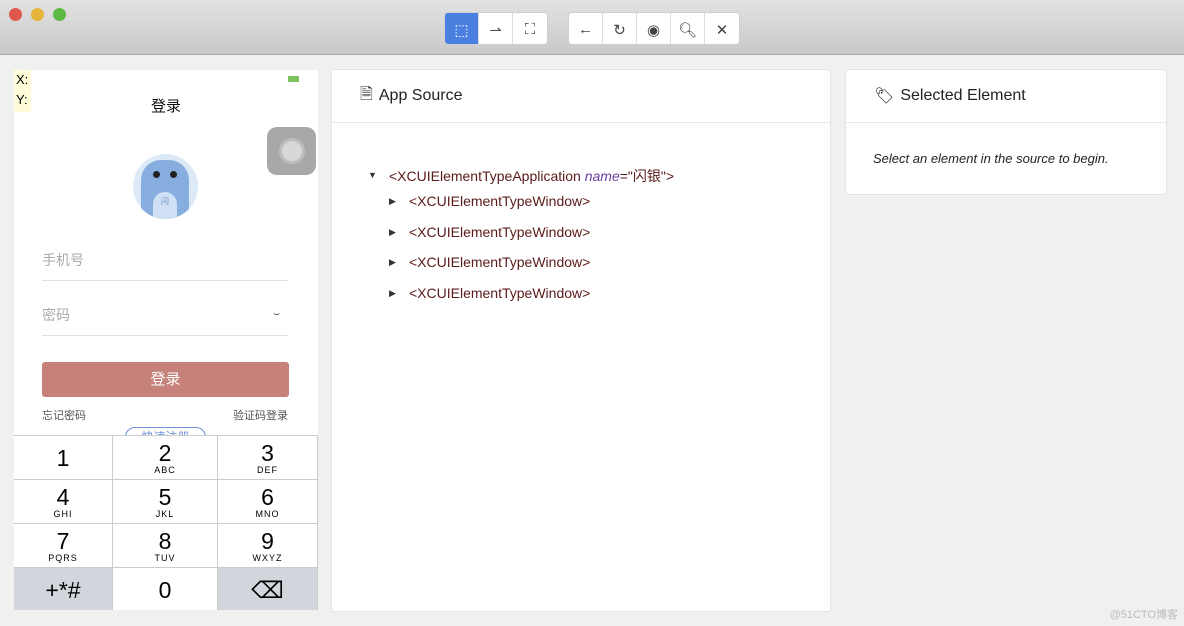 The image size is (1184, 626). Describe the element at coordinates (267, 513) in the screenshot. I see `key-letters: MNO` at that location.